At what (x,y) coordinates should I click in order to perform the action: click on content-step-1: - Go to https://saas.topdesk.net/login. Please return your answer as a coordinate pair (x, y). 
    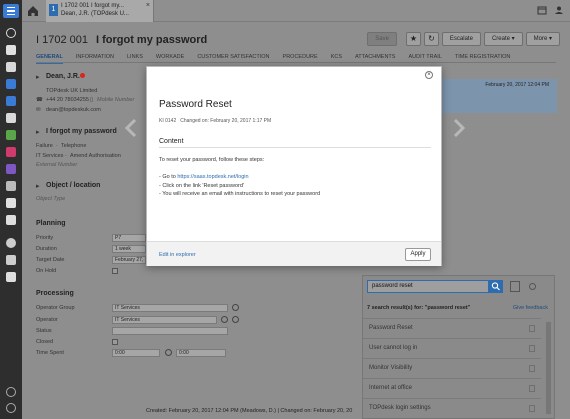
    Looking at the image, I should click on (295, 177).